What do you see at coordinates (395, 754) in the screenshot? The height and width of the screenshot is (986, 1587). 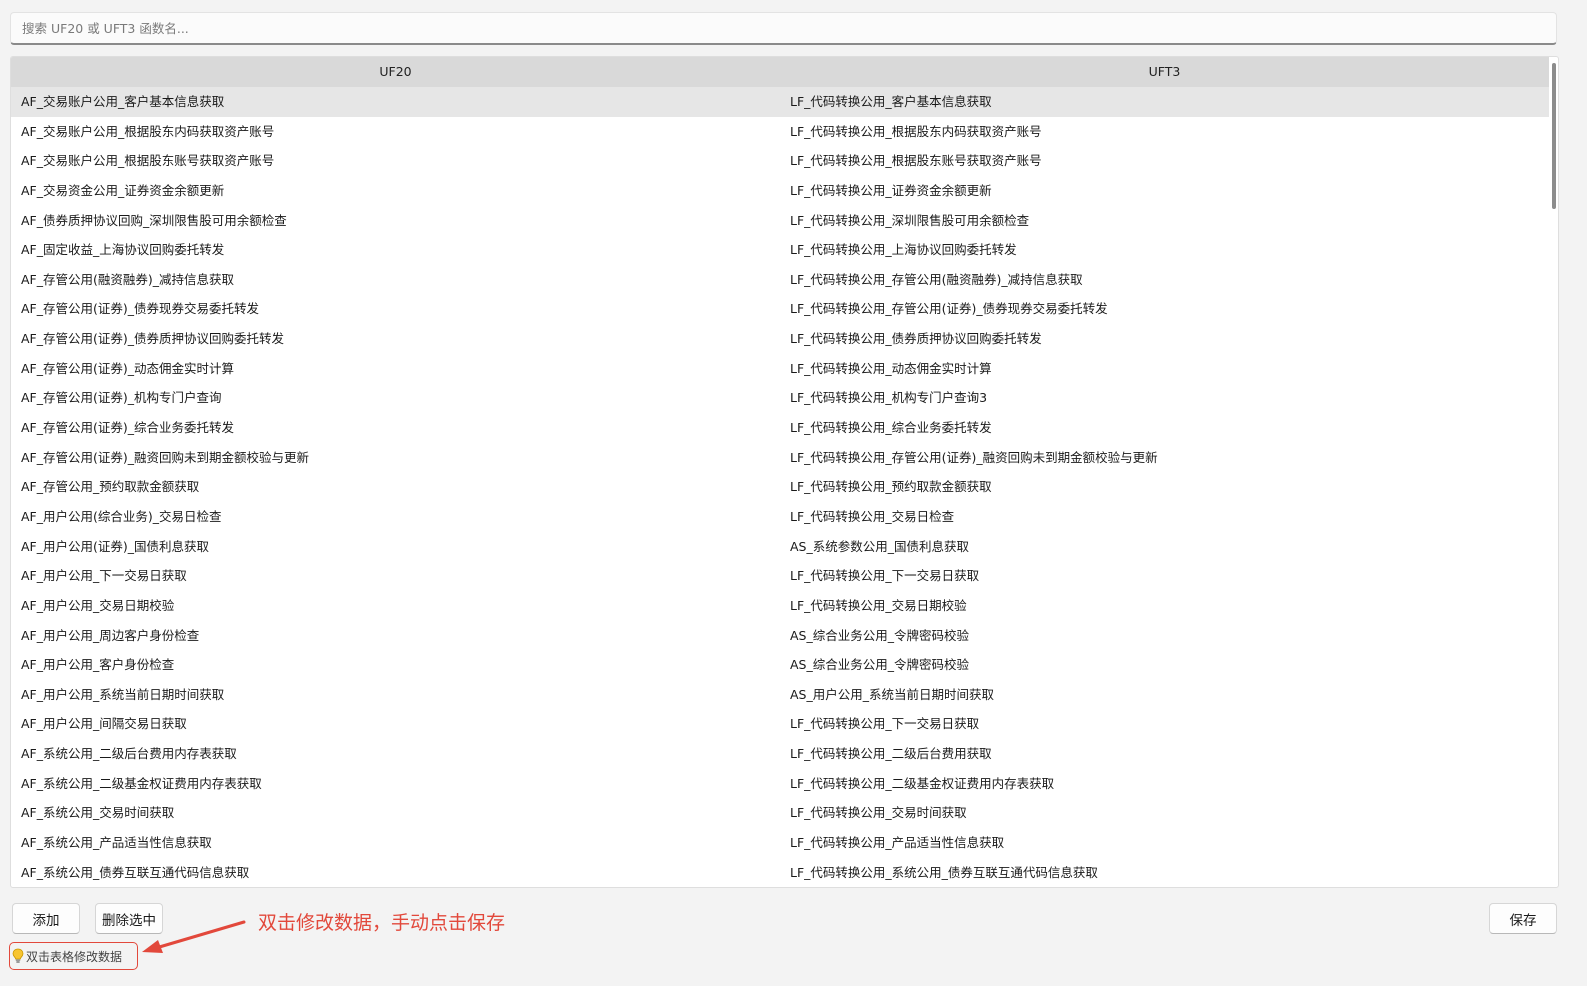 I see `cell-uf20: AF_系统公用_二级后台费用内存表获取` at bounding box center [395, 754].